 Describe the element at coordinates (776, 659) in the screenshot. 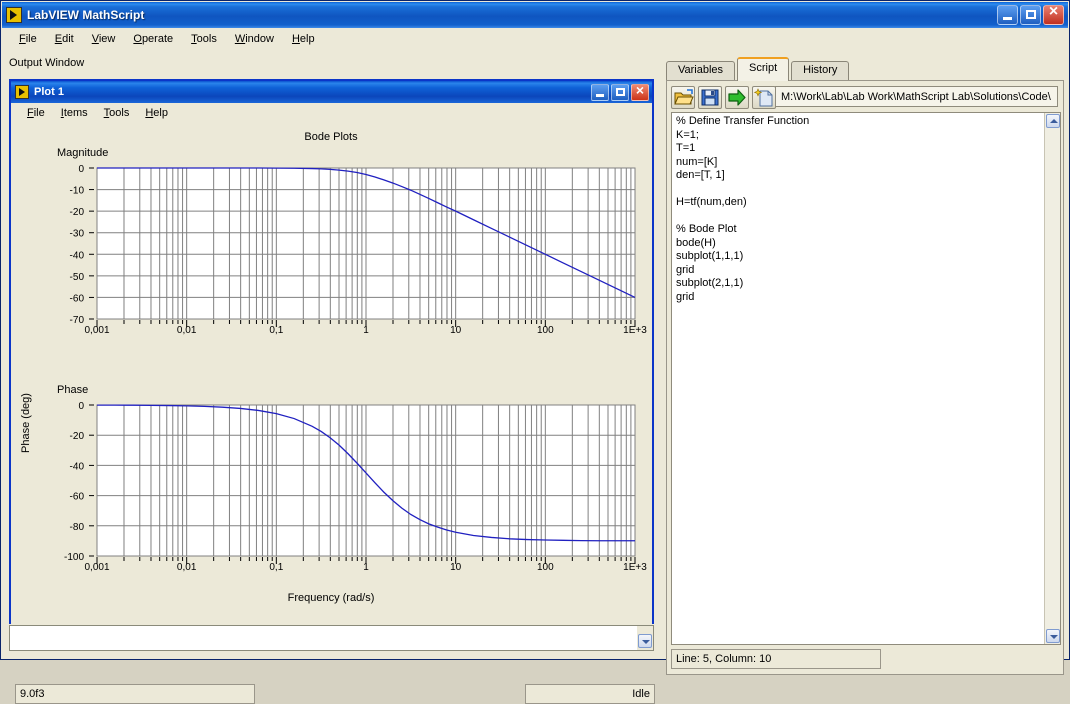

I see `cursor-position-field: Line: 5, Column: 10` at that location.